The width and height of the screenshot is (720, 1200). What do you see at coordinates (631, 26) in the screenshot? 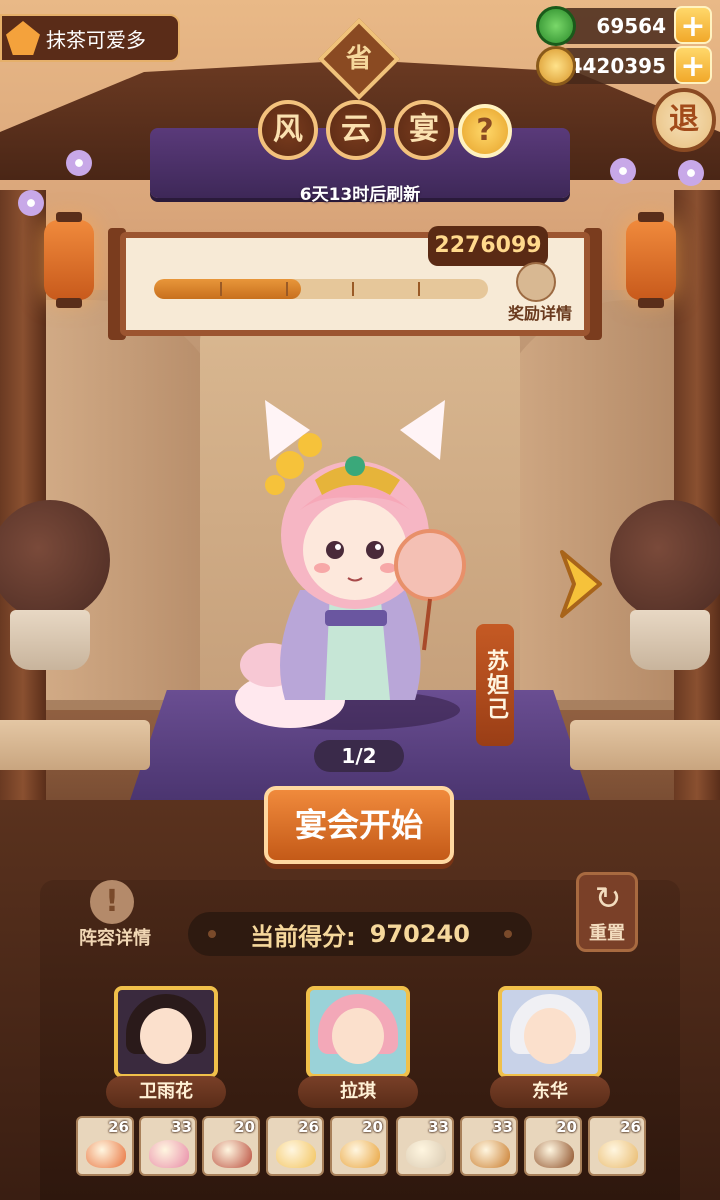
I see `jade-amount: 69564` at bounding box center [631, 26].